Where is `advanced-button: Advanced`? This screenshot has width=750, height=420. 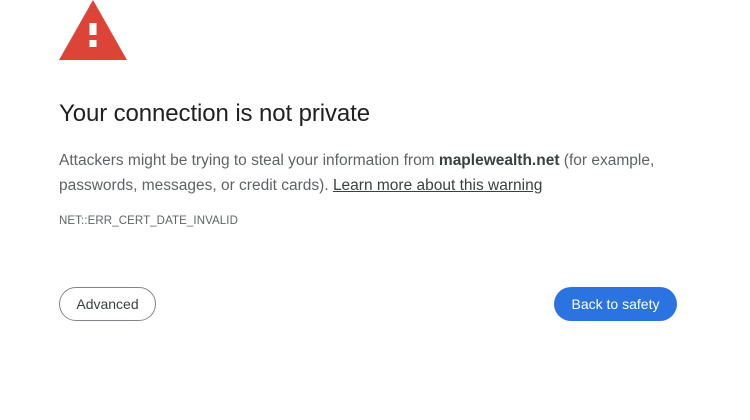
advanced-button: Advanced is located at coordinates (107, 304).